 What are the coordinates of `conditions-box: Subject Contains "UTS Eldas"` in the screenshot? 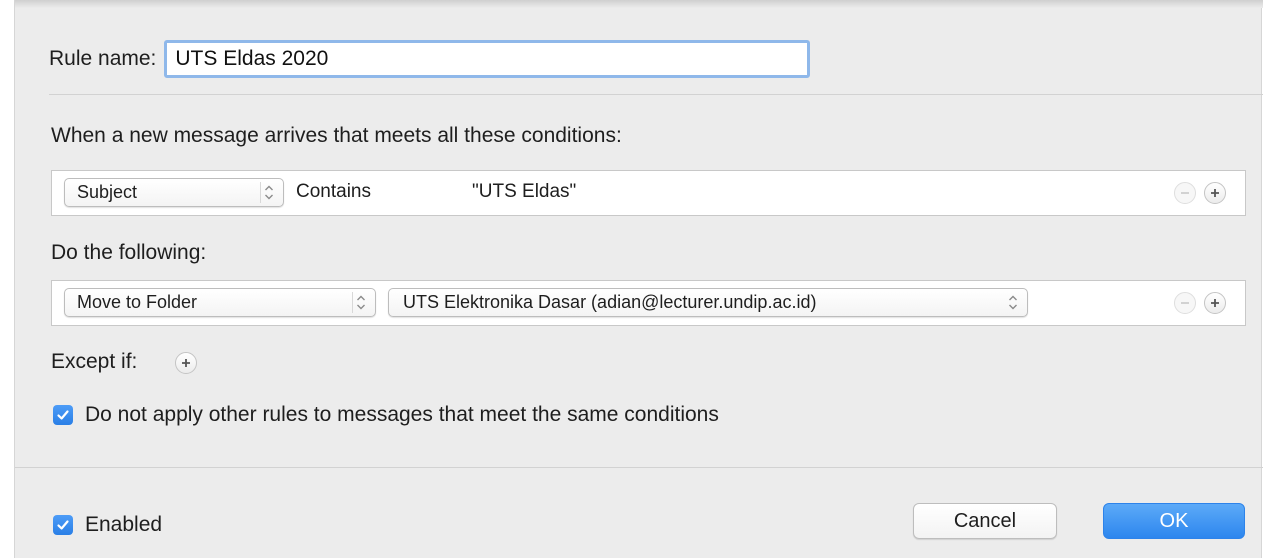 It's located at (648, 193).